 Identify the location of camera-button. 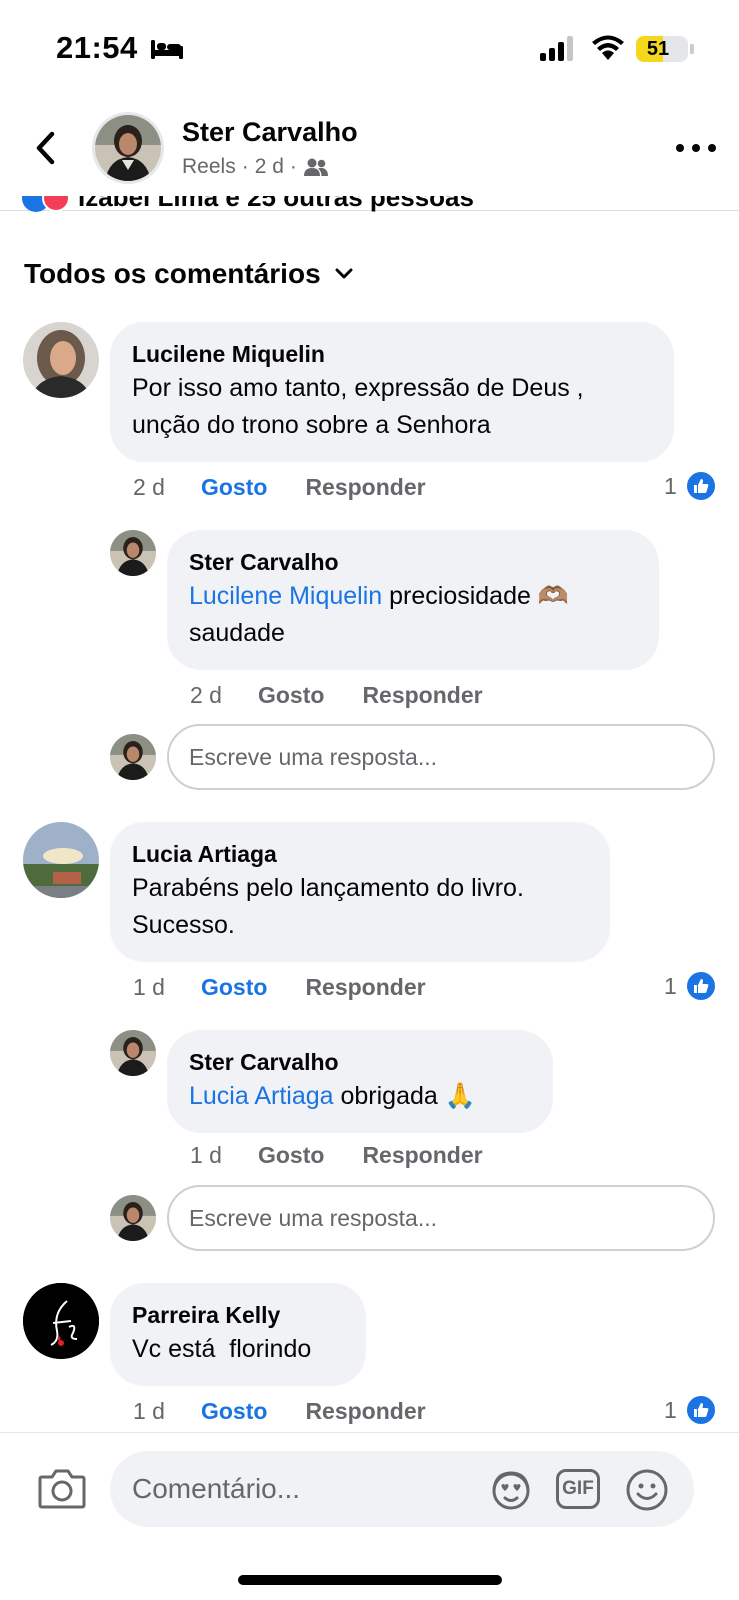
(62, 1490).